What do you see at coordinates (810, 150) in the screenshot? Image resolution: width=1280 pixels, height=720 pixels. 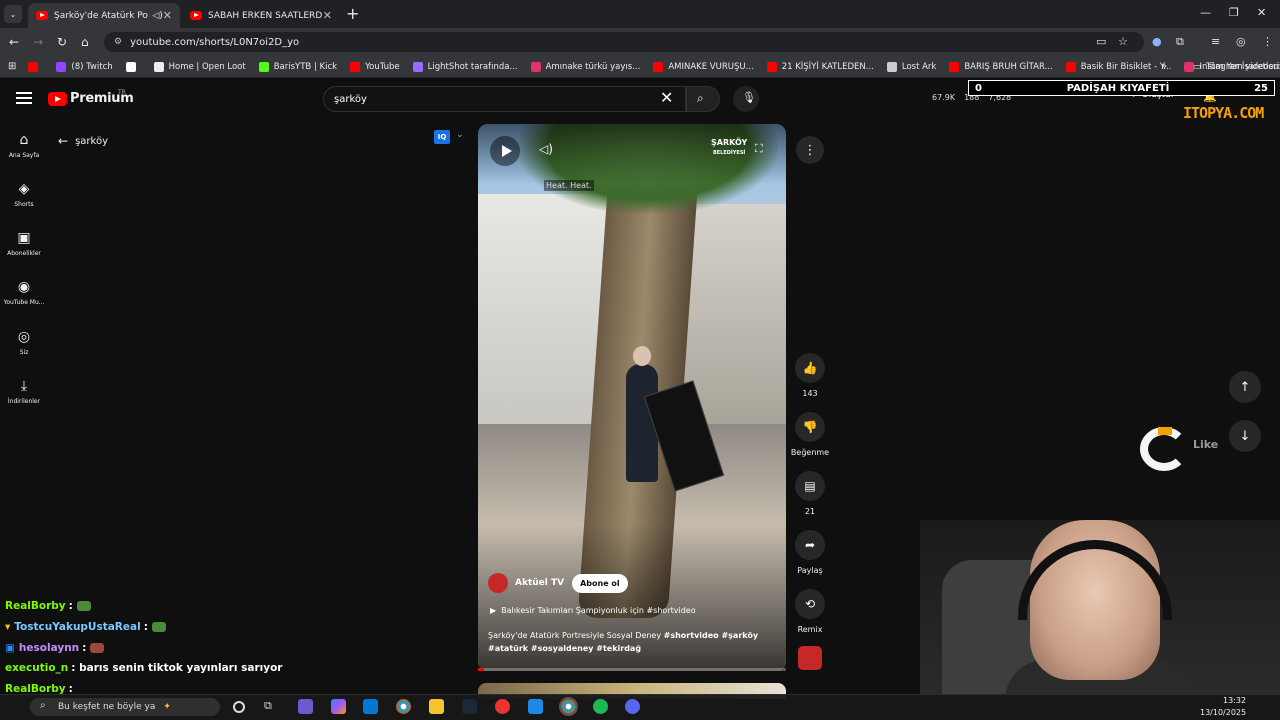 I see `more-options-icon: ⋮` at bounding box center [810, 150].